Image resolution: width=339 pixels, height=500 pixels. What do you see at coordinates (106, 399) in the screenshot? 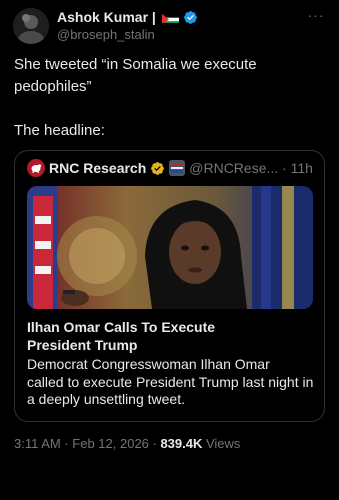
I see `quoted-description-line: a deeply unsettling tweet.` at bounding box center [106, 399].